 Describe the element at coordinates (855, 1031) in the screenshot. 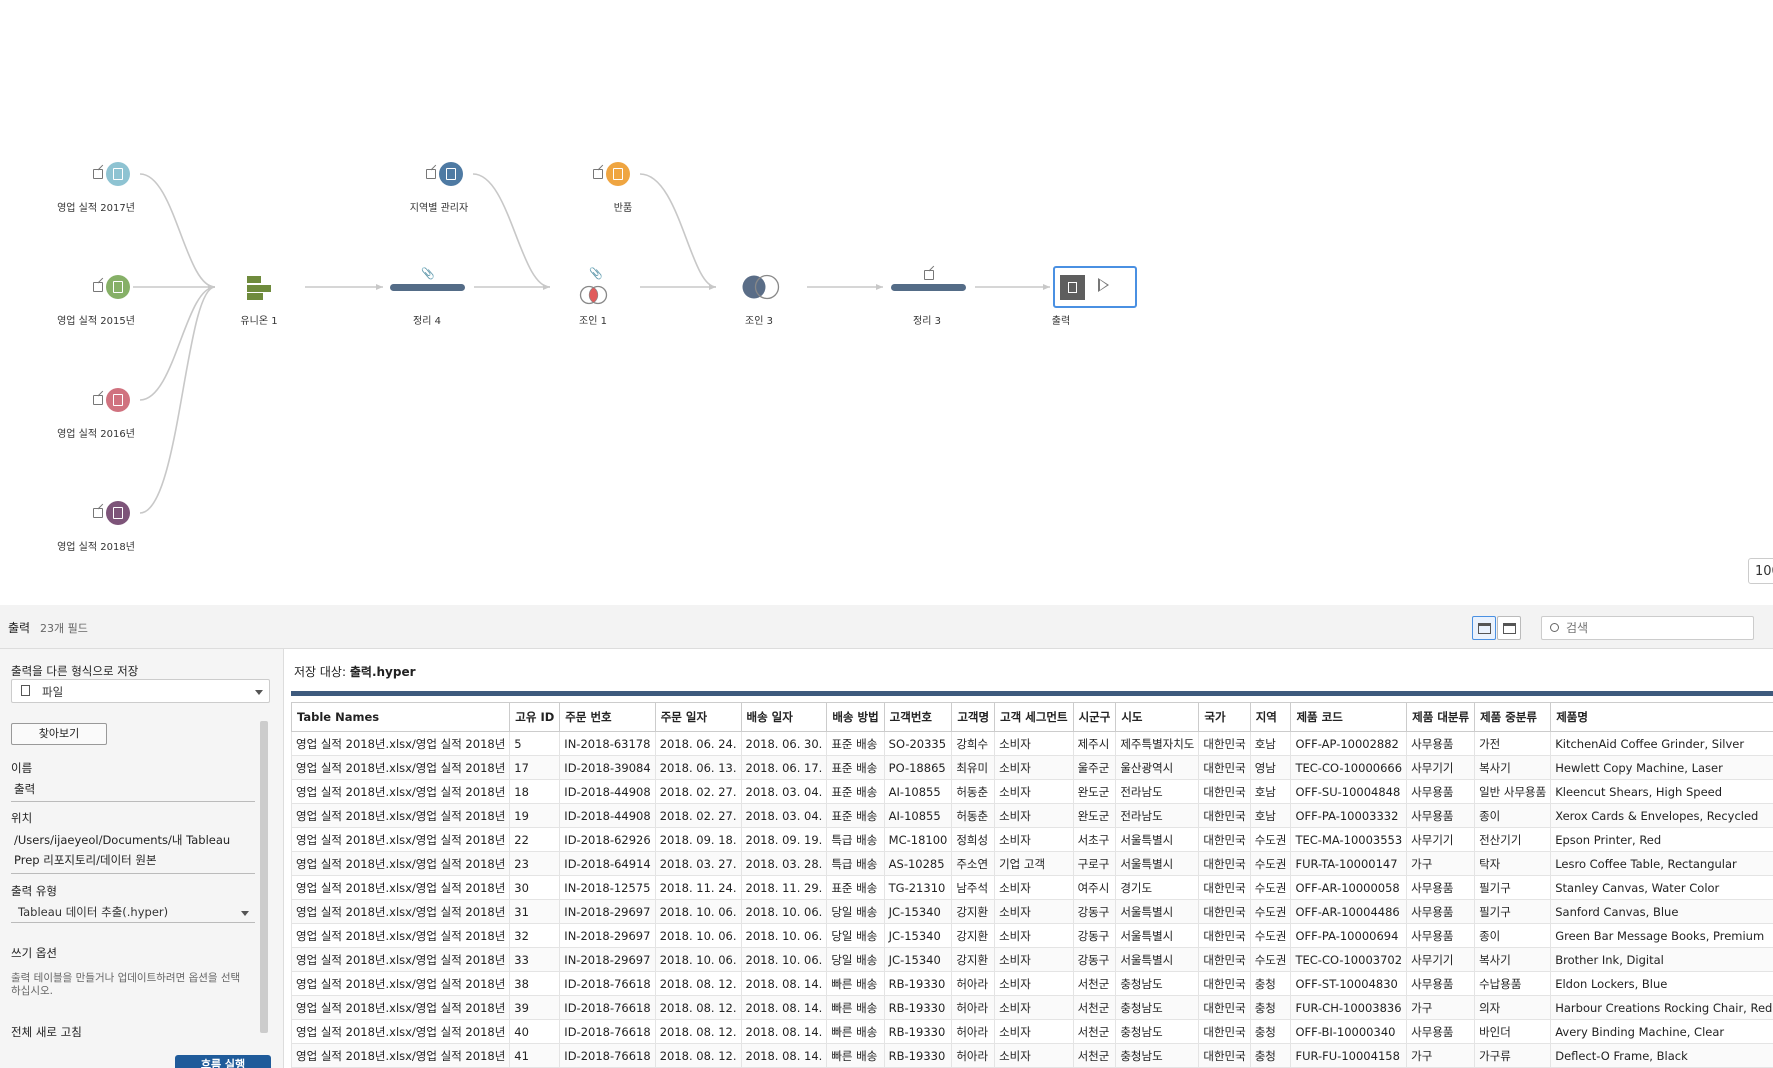

I see `table-cell: 빠른 배송` at that location.